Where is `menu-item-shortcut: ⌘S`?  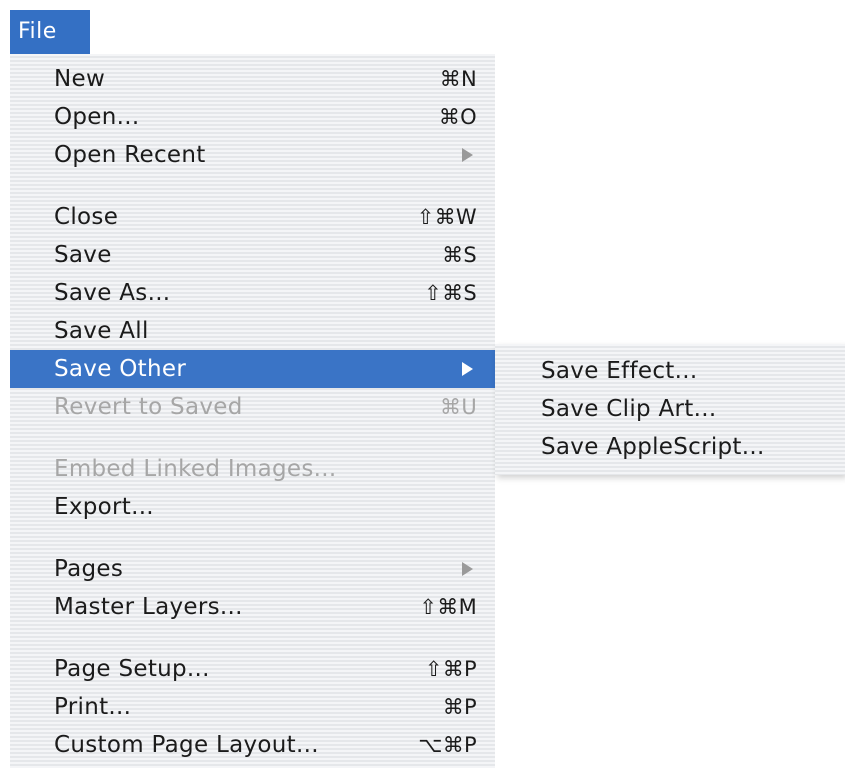 menu-item-shortcut: ⌘S is located at coordinates (459, 255).